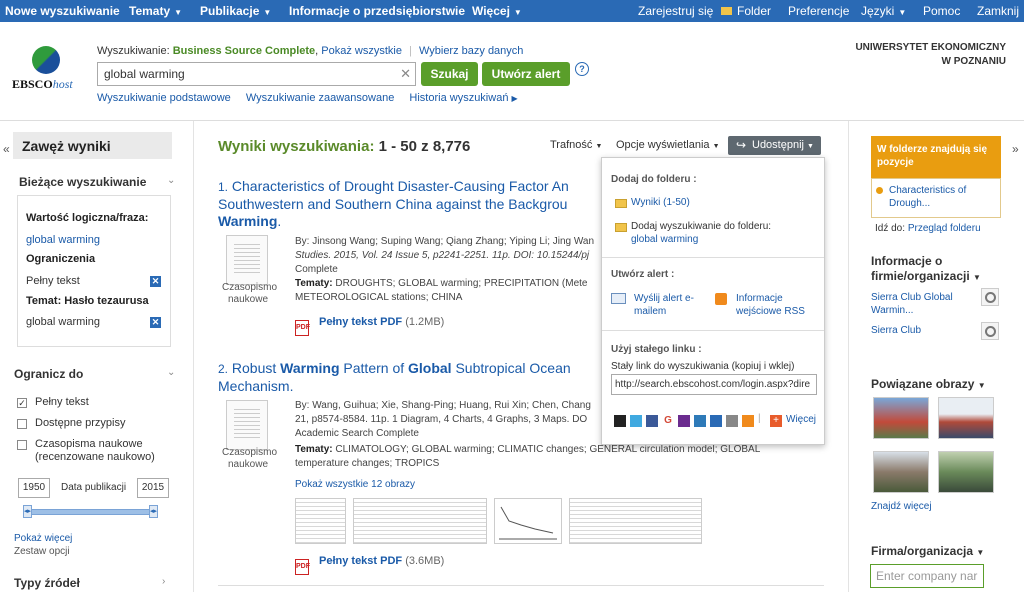 The image size is (1024, 592). I want to click on sierra-club-link: Sierra Club, so click(896, 330).